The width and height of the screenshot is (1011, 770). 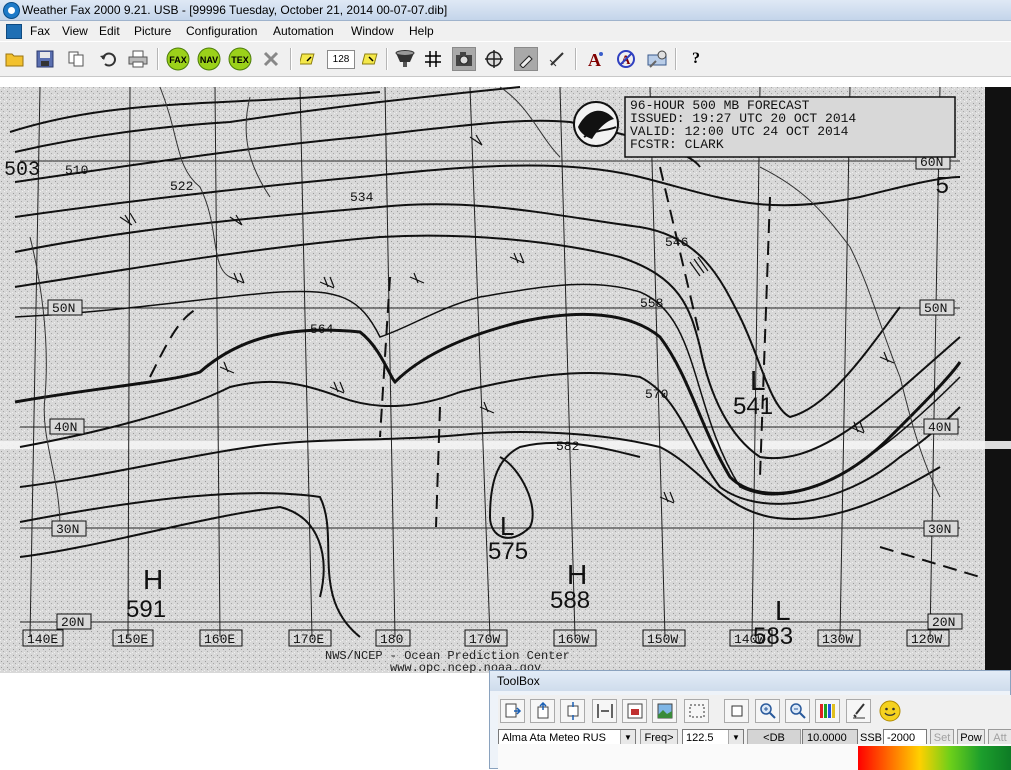 I want to click on noaa-logo, so click(x=596, y=124).